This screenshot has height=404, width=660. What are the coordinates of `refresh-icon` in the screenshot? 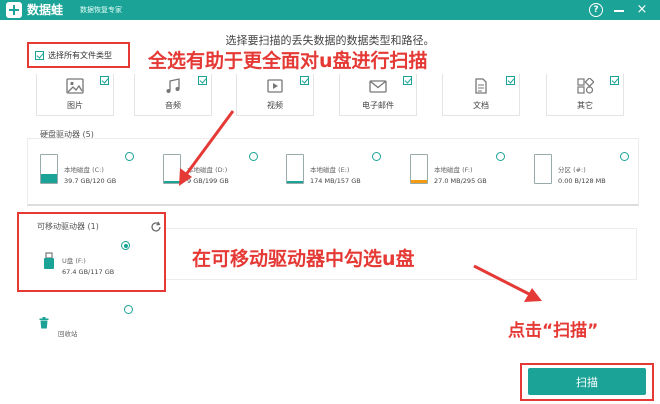 It's located at (156, 227).